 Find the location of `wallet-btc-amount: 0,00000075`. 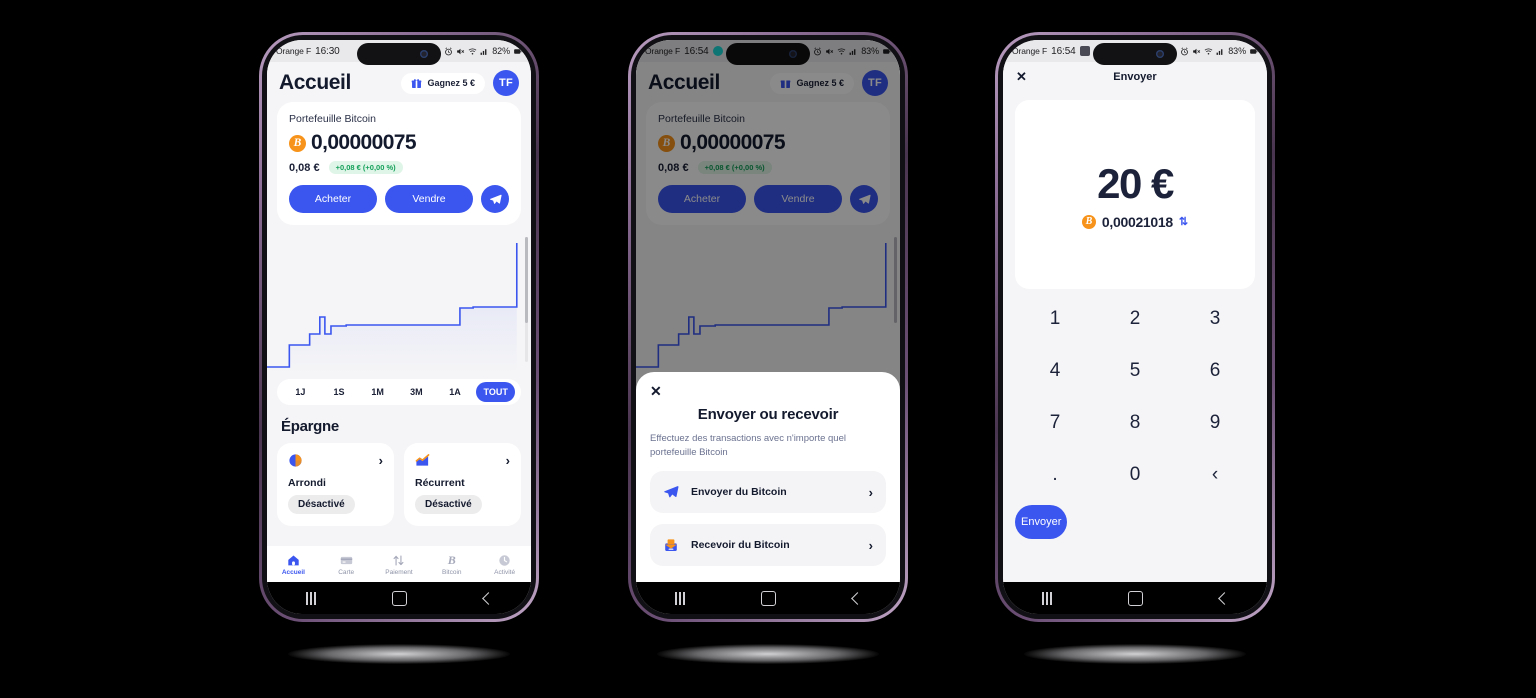

wallet-btc-amount: 0,00000075 is located at coordinates (364, 142).